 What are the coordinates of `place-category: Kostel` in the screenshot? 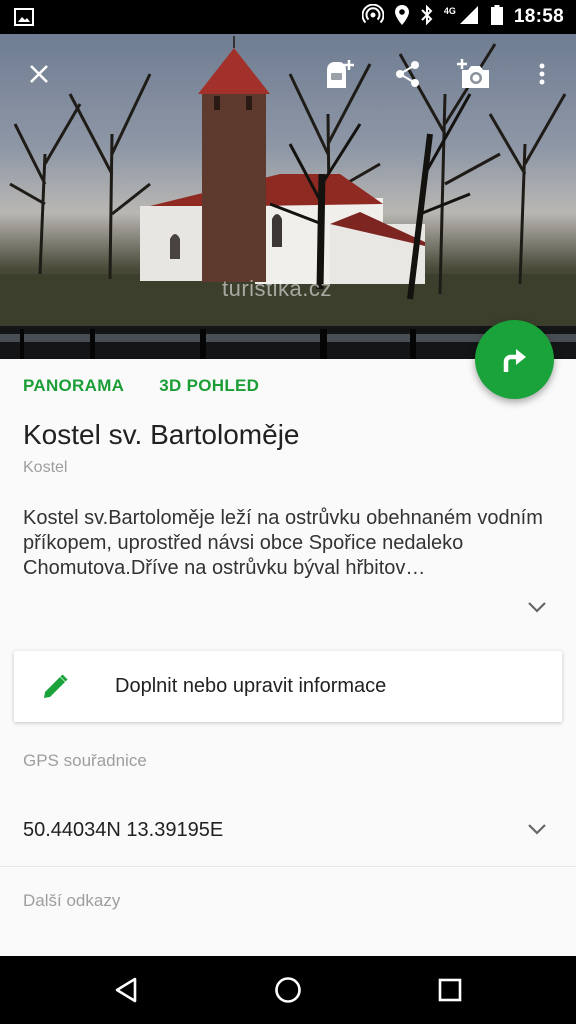 It's located at (45, 467).